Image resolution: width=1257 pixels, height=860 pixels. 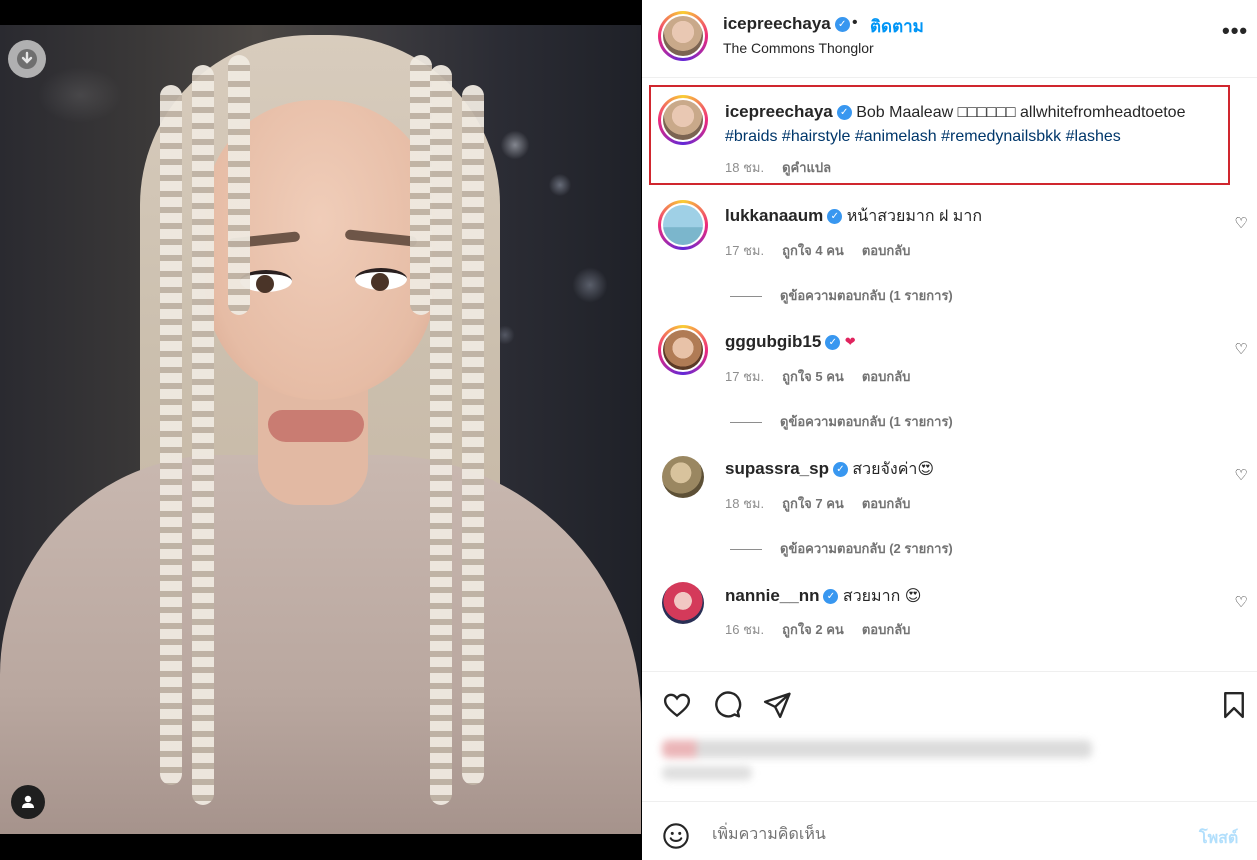 What do you see at coordinates (683, 36) in the screenshot?
I see `author-avatar` at bounding box center [683, 36].